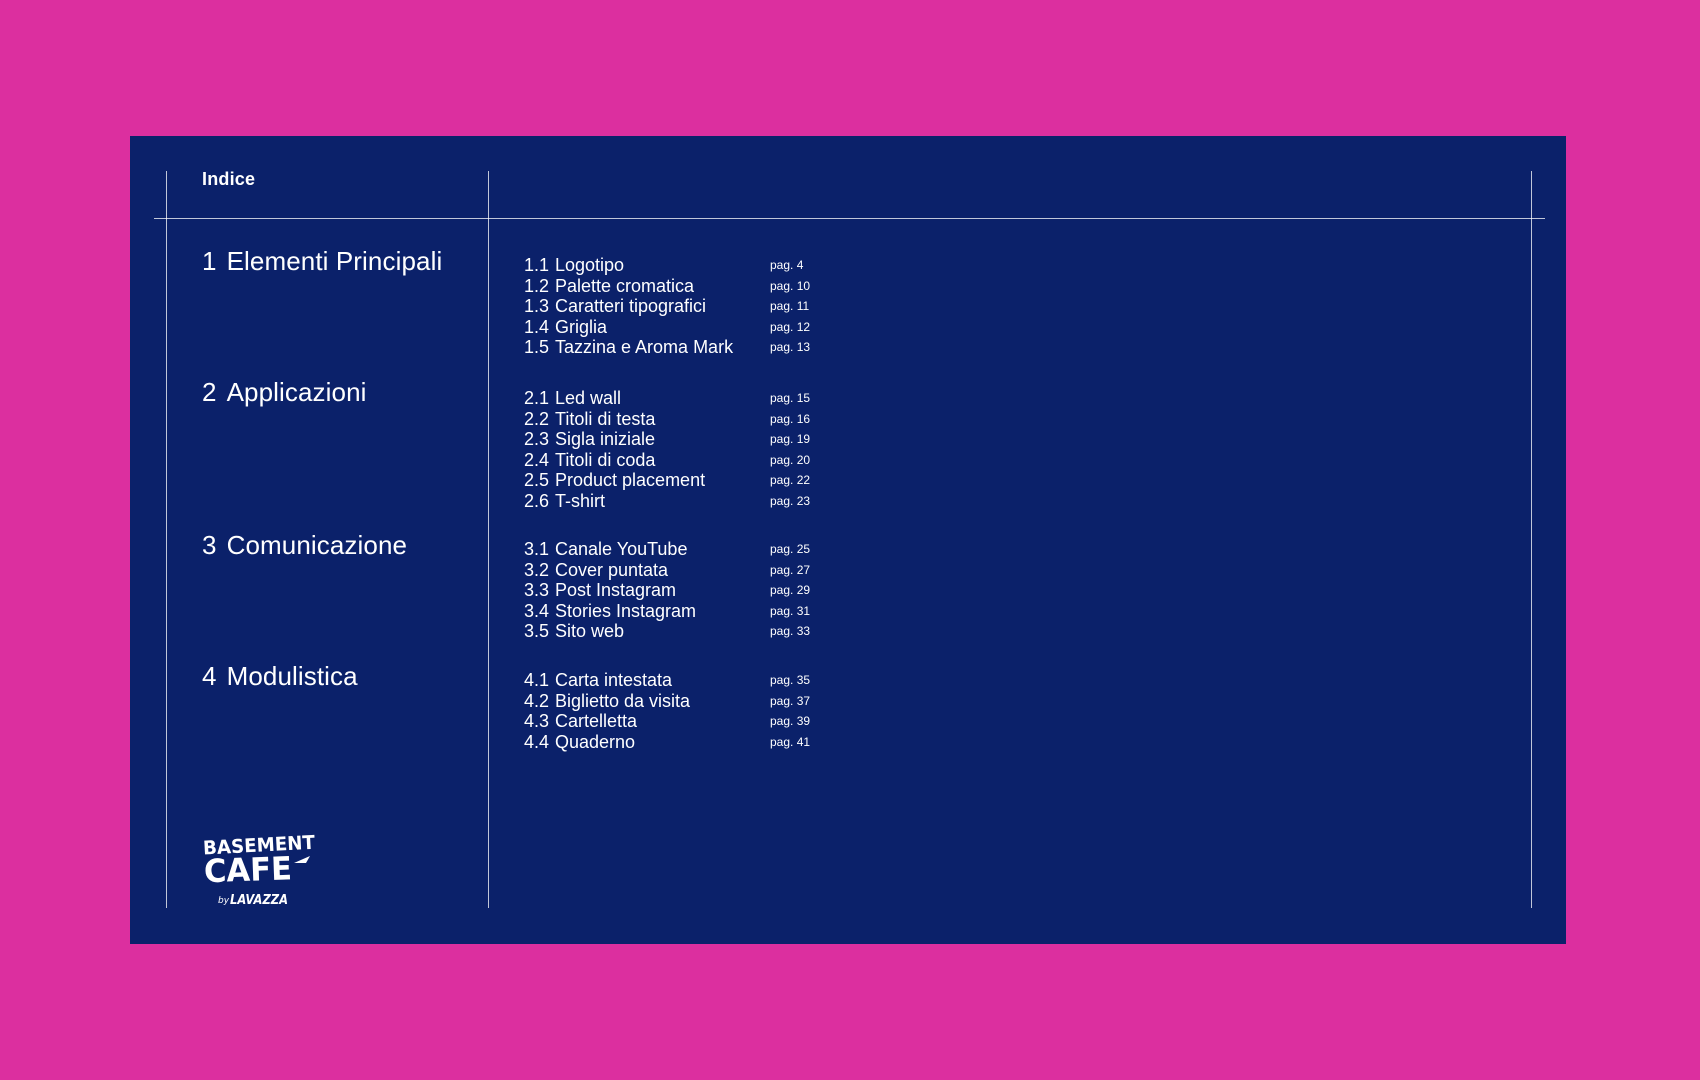 The height and width of the screenshot is (1080, 1700). I want to click on entry-label: Palette cromatica, so click(625, 285).